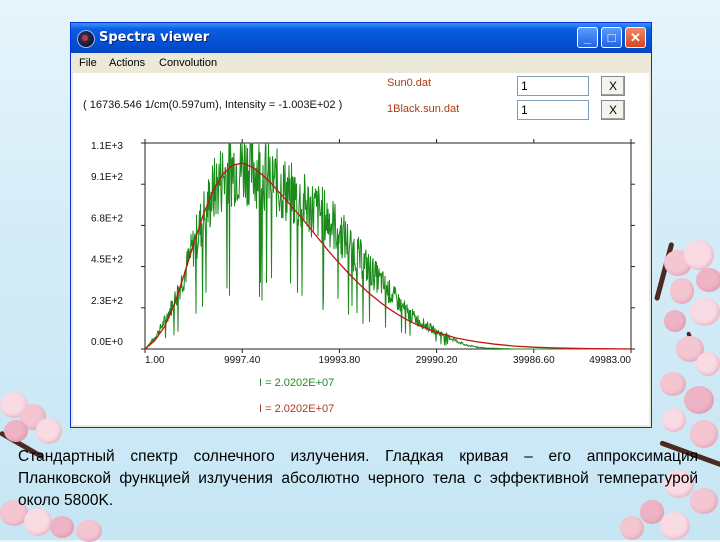  What do you see at coordinates (86, 39) in the screenshot?
I see `app-icon` at bounding box center [86, 39].